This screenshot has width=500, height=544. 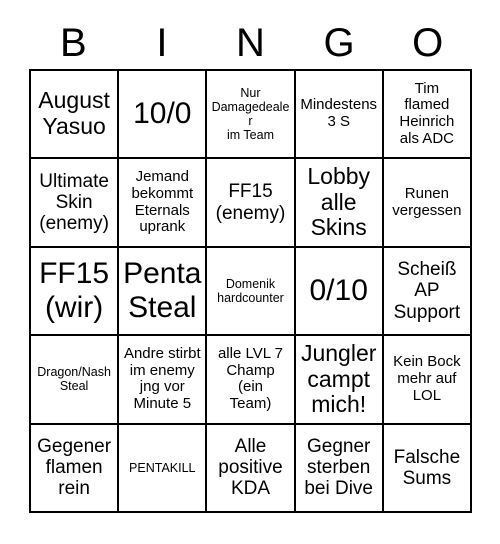 I want to click on bingo-cell-text: Domenik hardcounter, so click(x=250, y=290).